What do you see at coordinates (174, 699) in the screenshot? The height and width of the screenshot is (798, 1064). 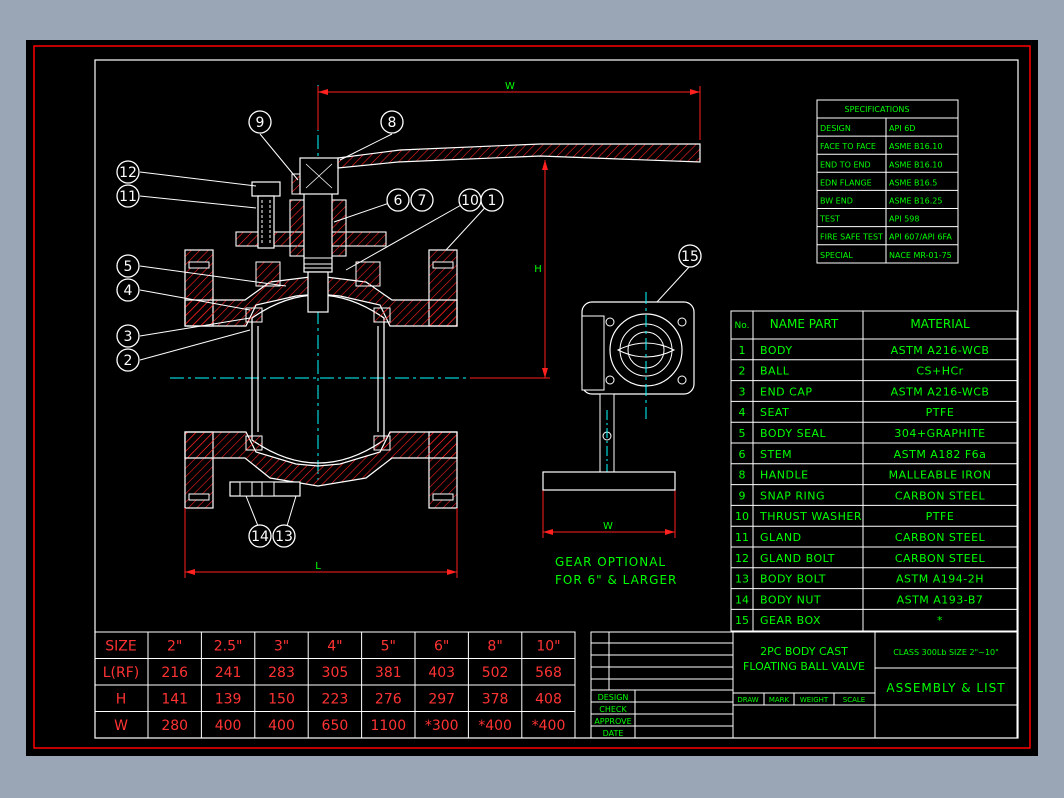 I see `size-cell: 141` at bounding box center [174, 699].